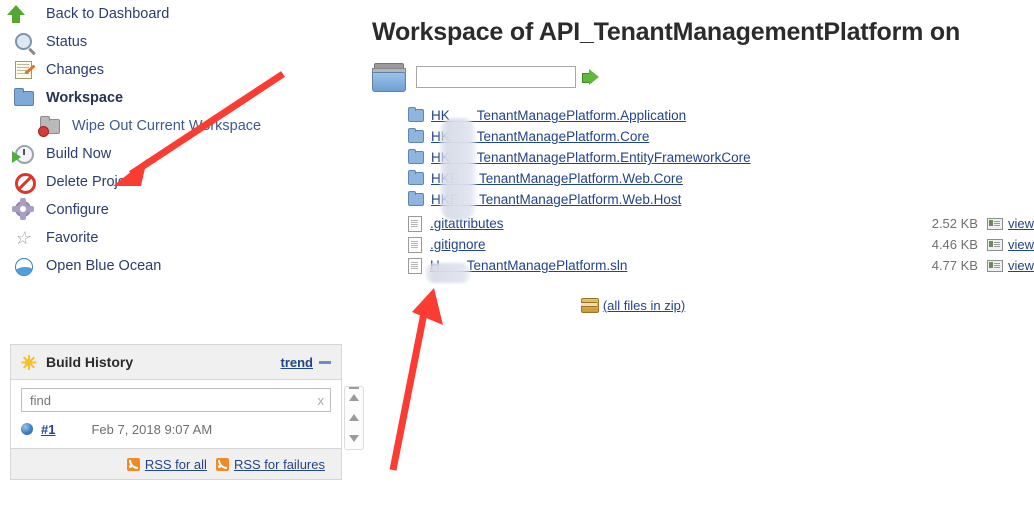  Describe the element at coordinates (48, 429) in the screenshot. I see `build-number-link: #1` at that location.